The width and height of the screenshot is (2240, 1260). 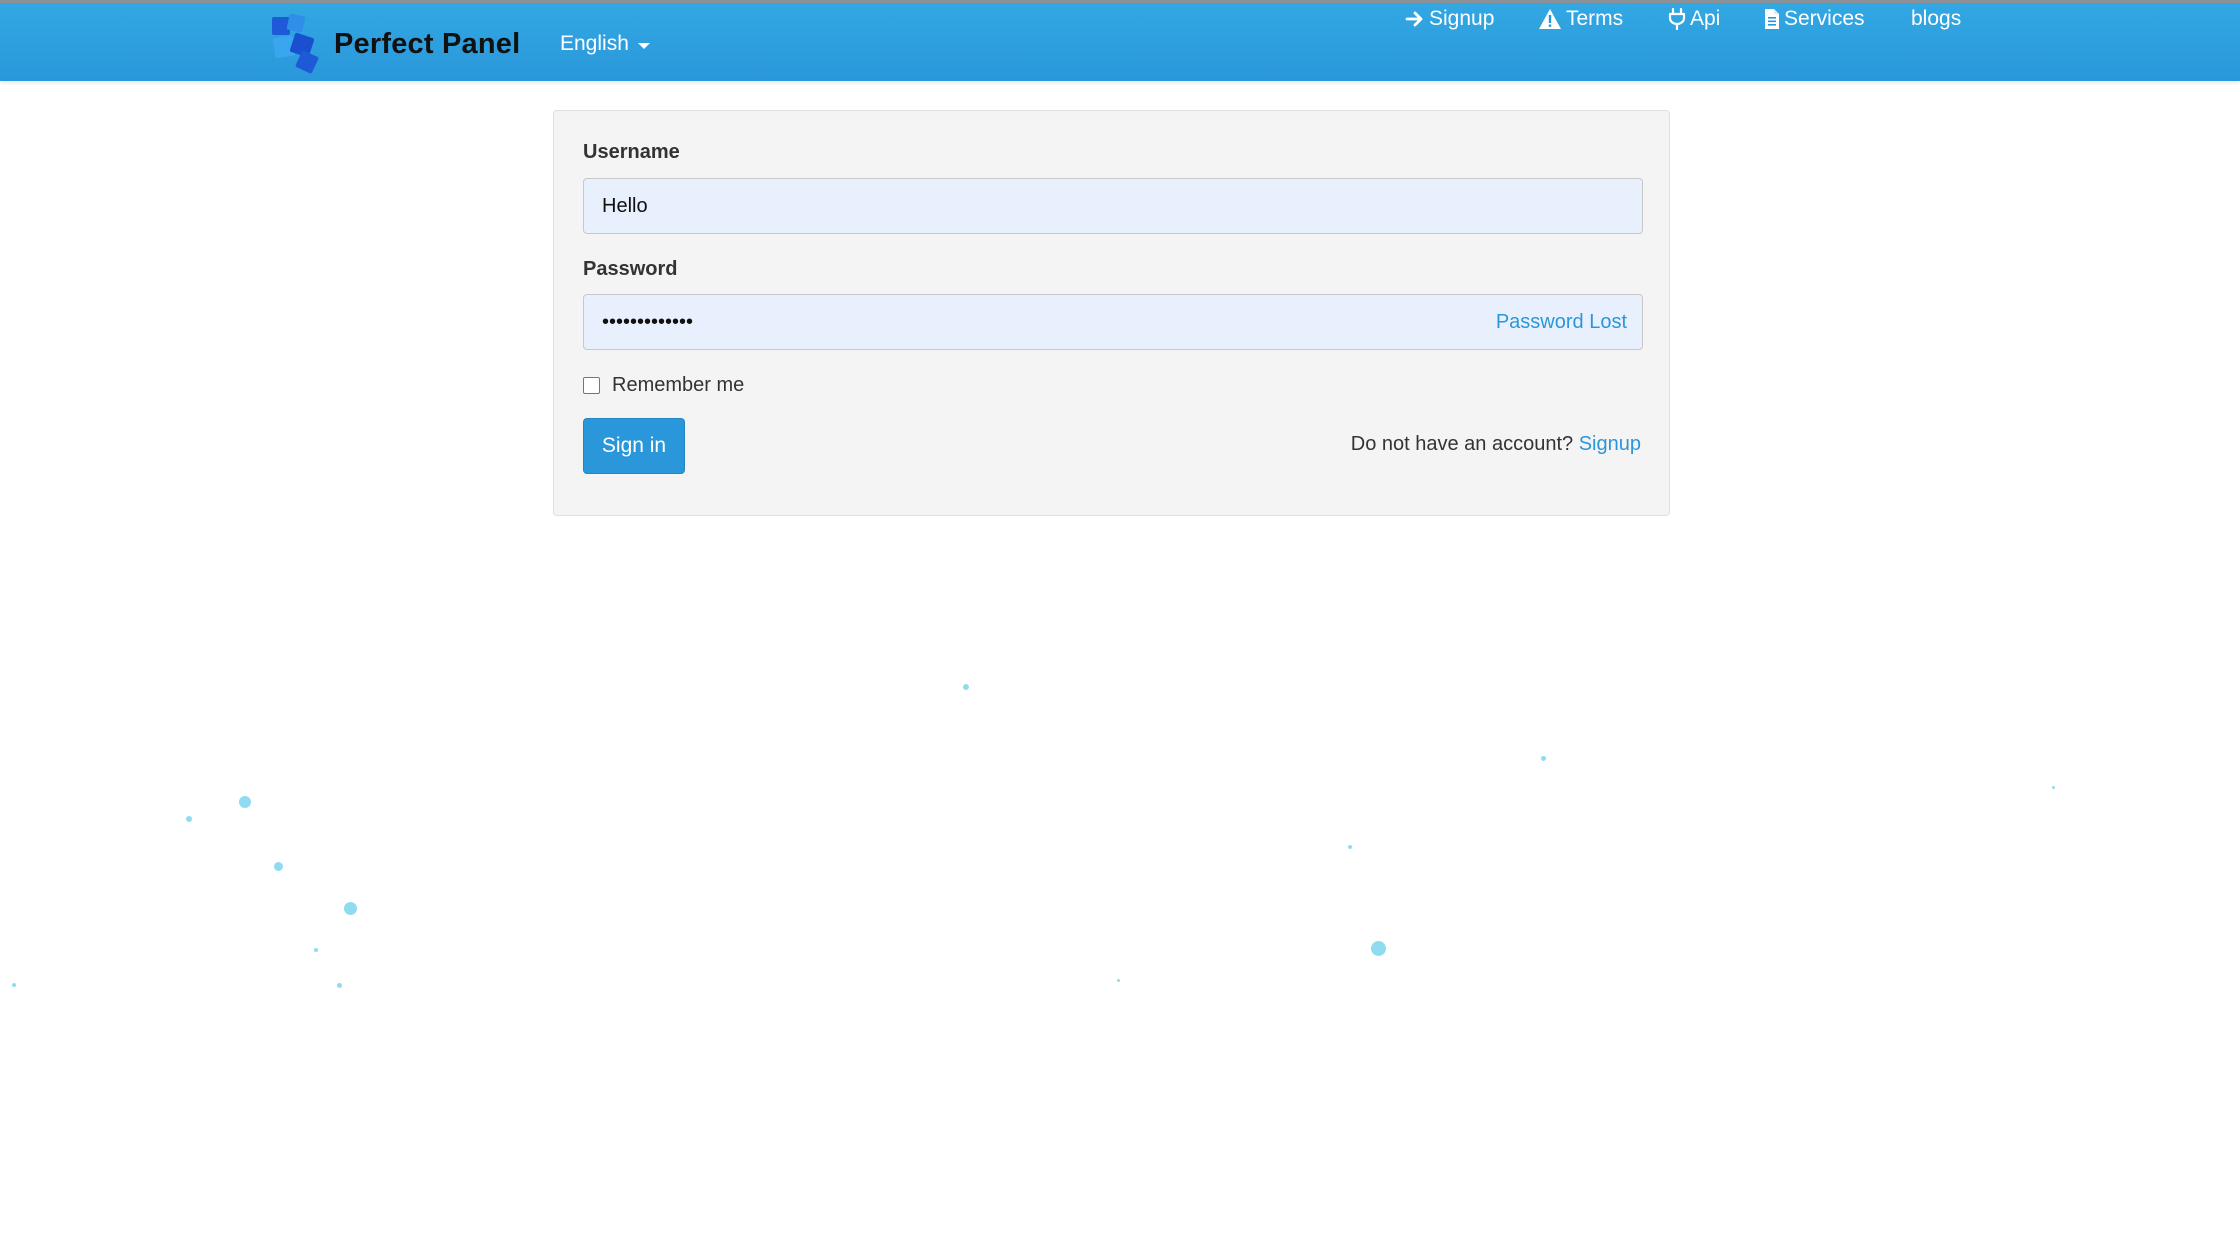 I want to click on username-input: Hello, so click(x=1113, y=206).